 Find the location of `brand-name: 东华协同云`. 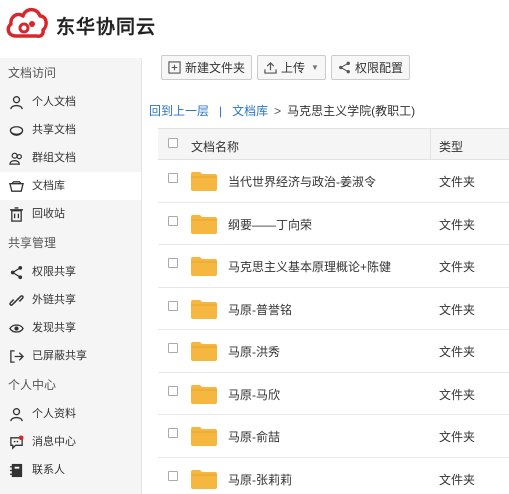

brand-name: 东华协同云 is located at coordinates (106, 27).